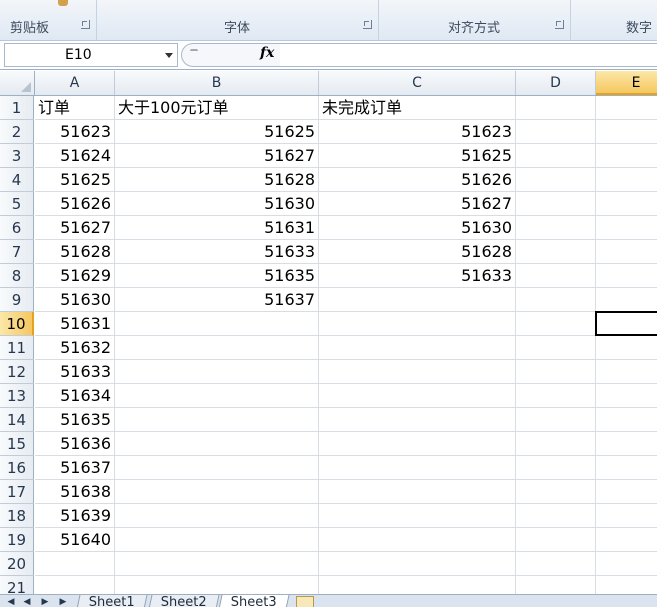 The image size is (657, 607). I want to click on column-header-c: C, so click(417, 83).